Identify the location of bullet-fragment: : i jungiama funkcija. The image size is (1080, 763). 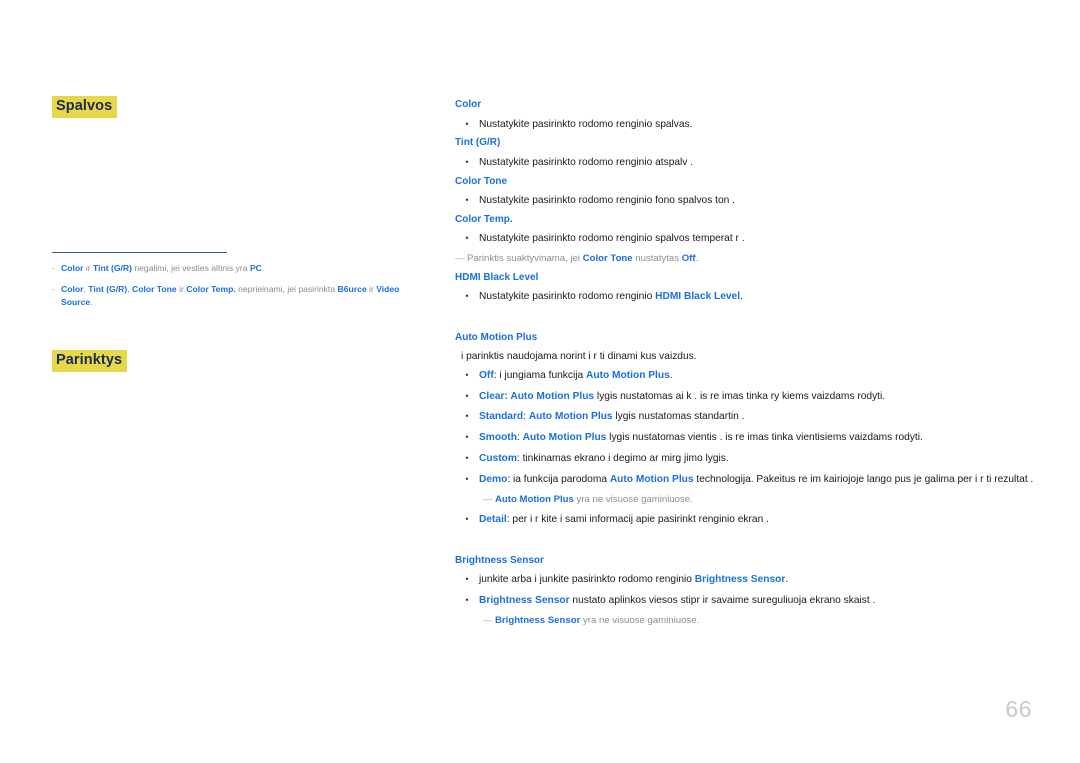
(540, 375).